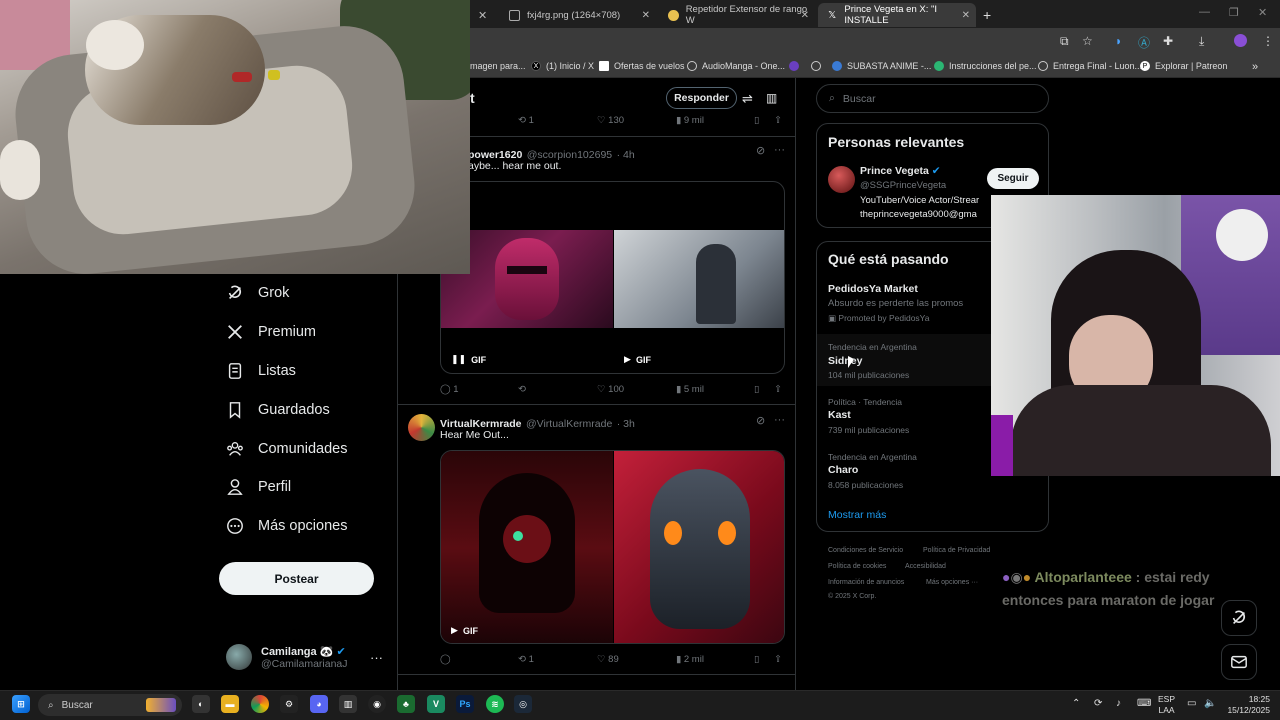 The width and height of the screenshot is (1280, 720). I want to click on volume-icon: 🔈, so click(1210, 703).